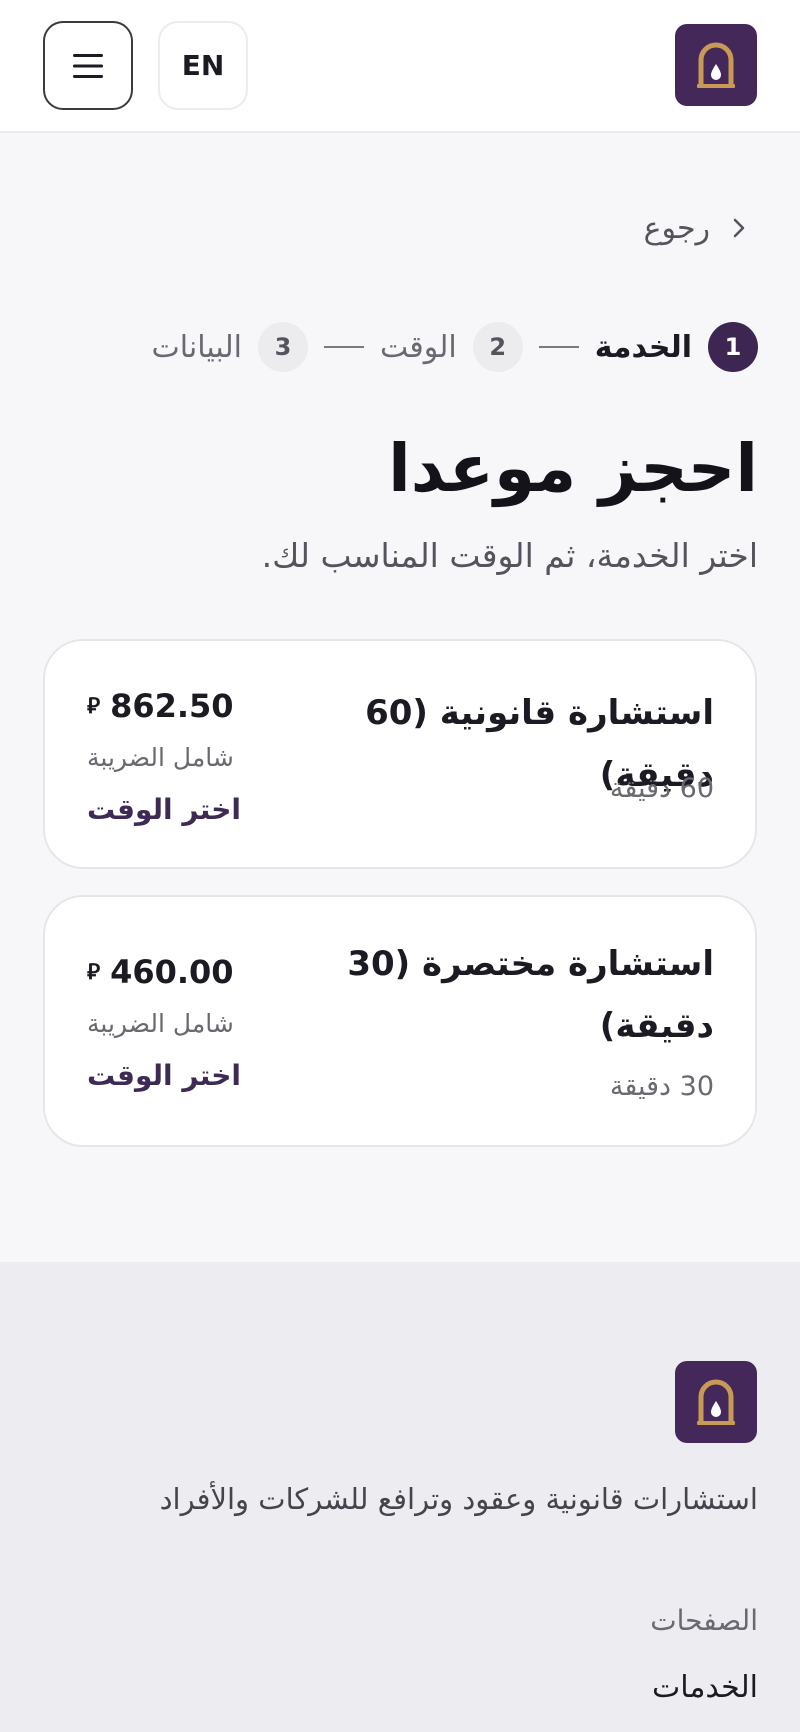 Image resolution: width=800 pixels, height=1732 pixels. I want to click on step-service: 1 الخدمة, so click(676, 347).